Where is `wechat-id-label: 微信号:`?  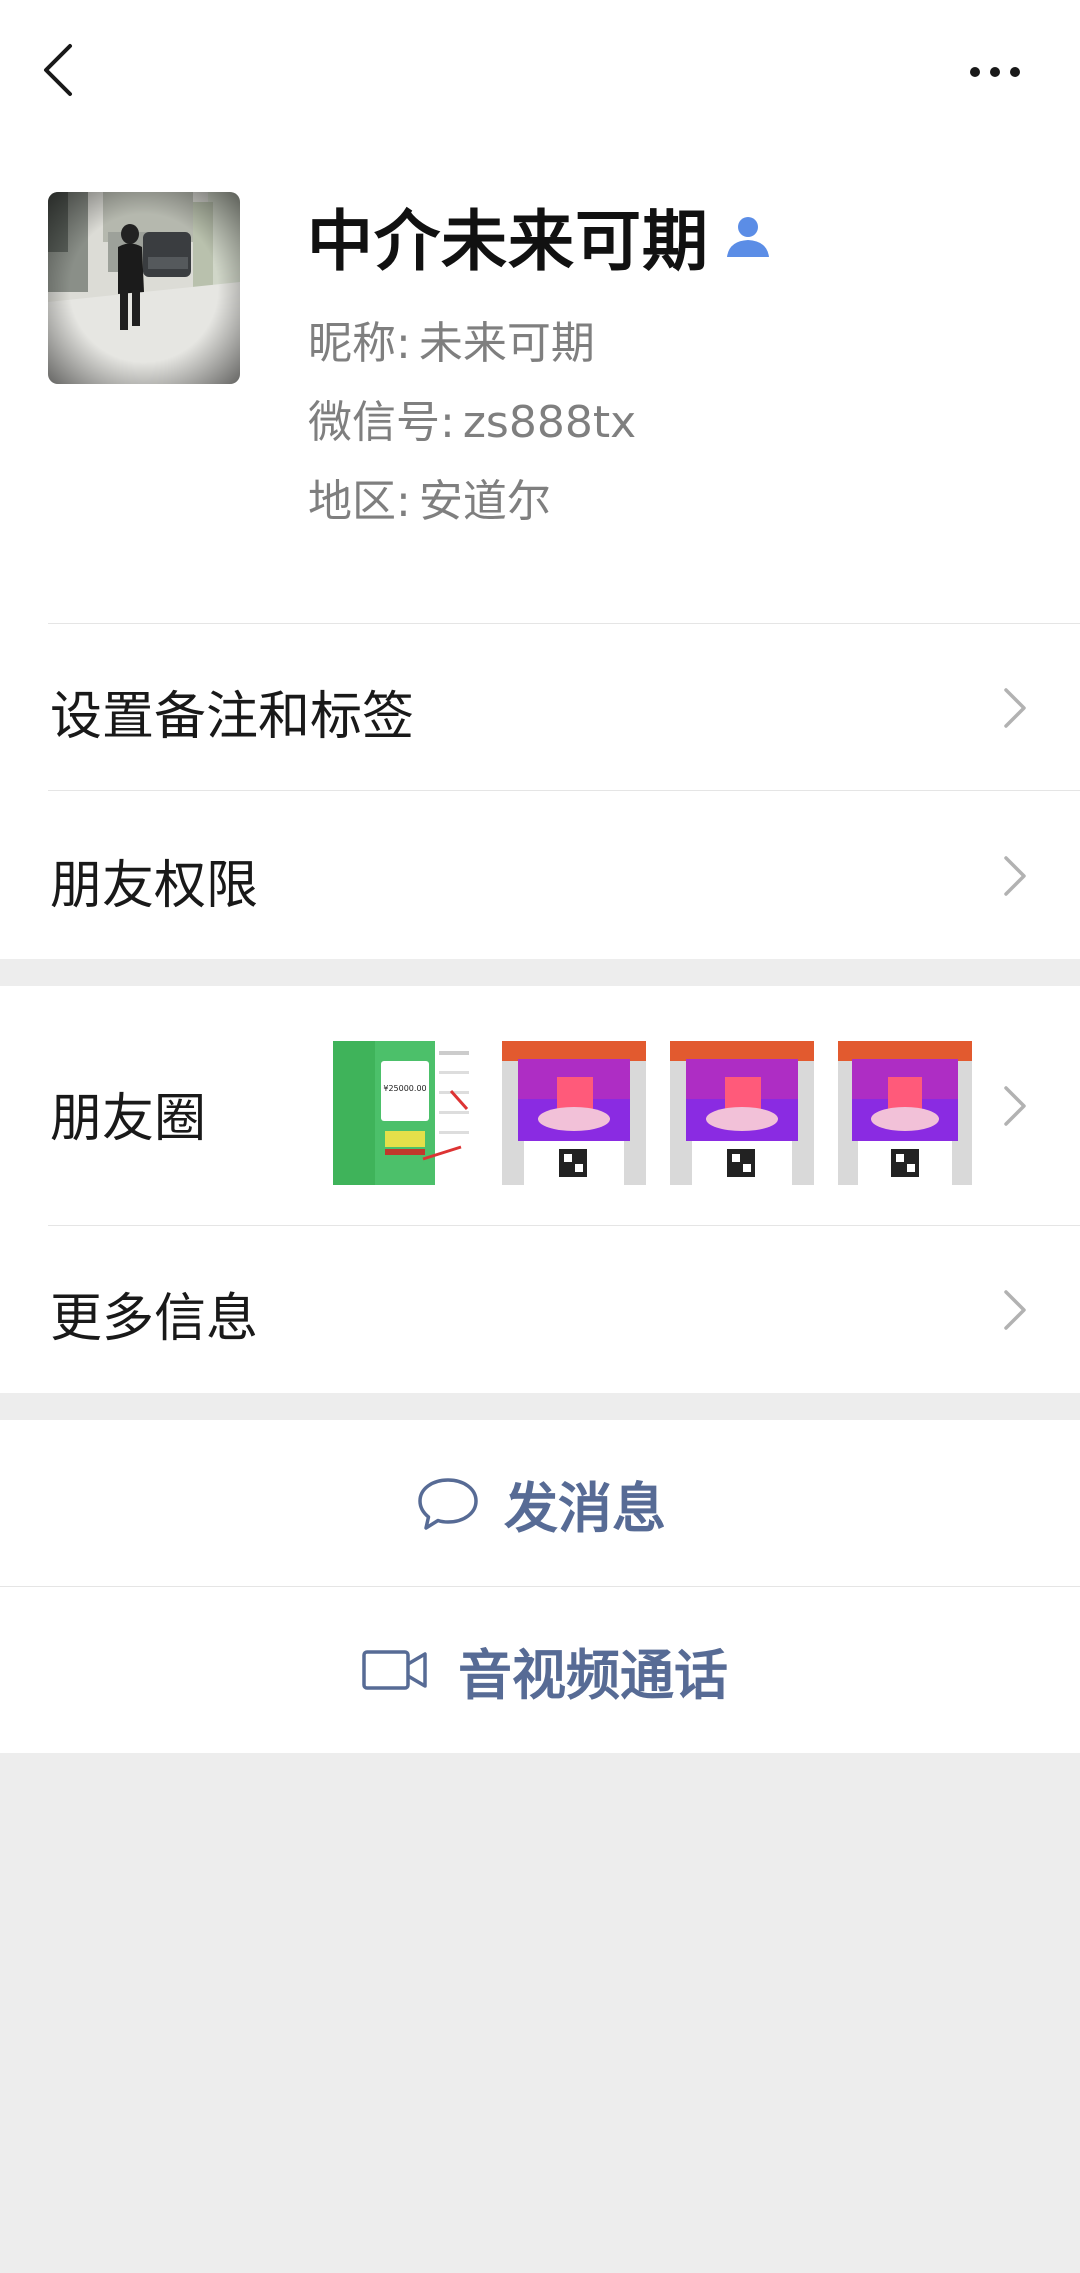 wechat-id-label: 微信号: is located at coordinates (381, 422).